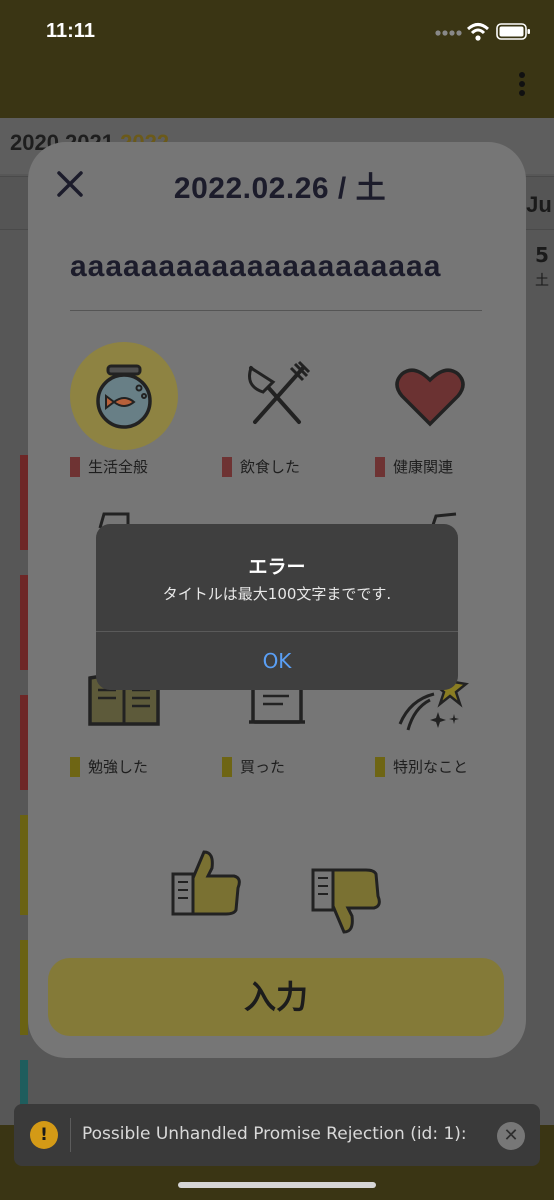 This screenshot has width=554, height=1200. Describe the element at coordinates (70, 31) in the screenshot. I see `status-time: 11:11` at that location.